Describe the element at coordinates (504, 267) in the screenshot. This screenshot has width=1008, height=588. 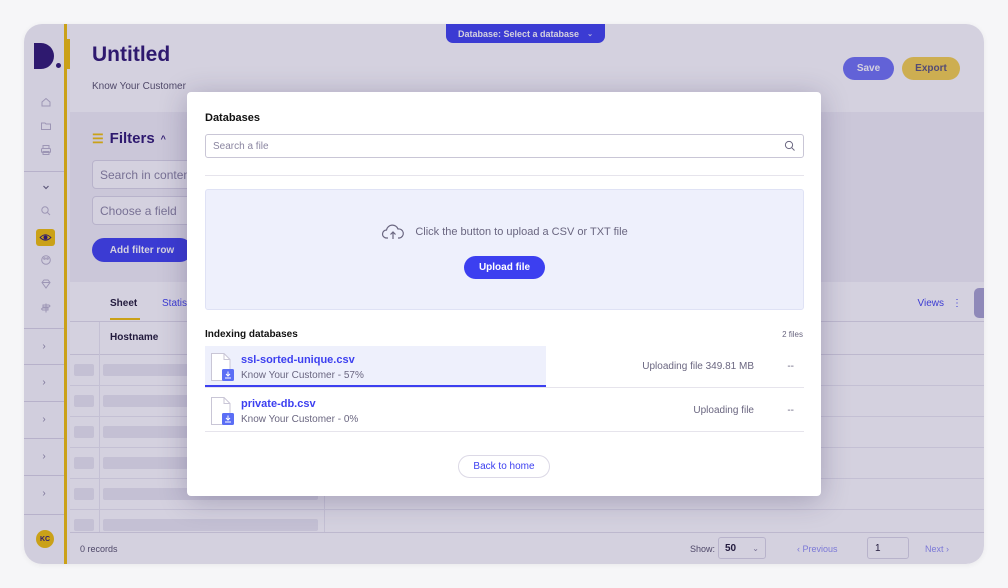
I see `upload-file-button: Upload file` at that location.